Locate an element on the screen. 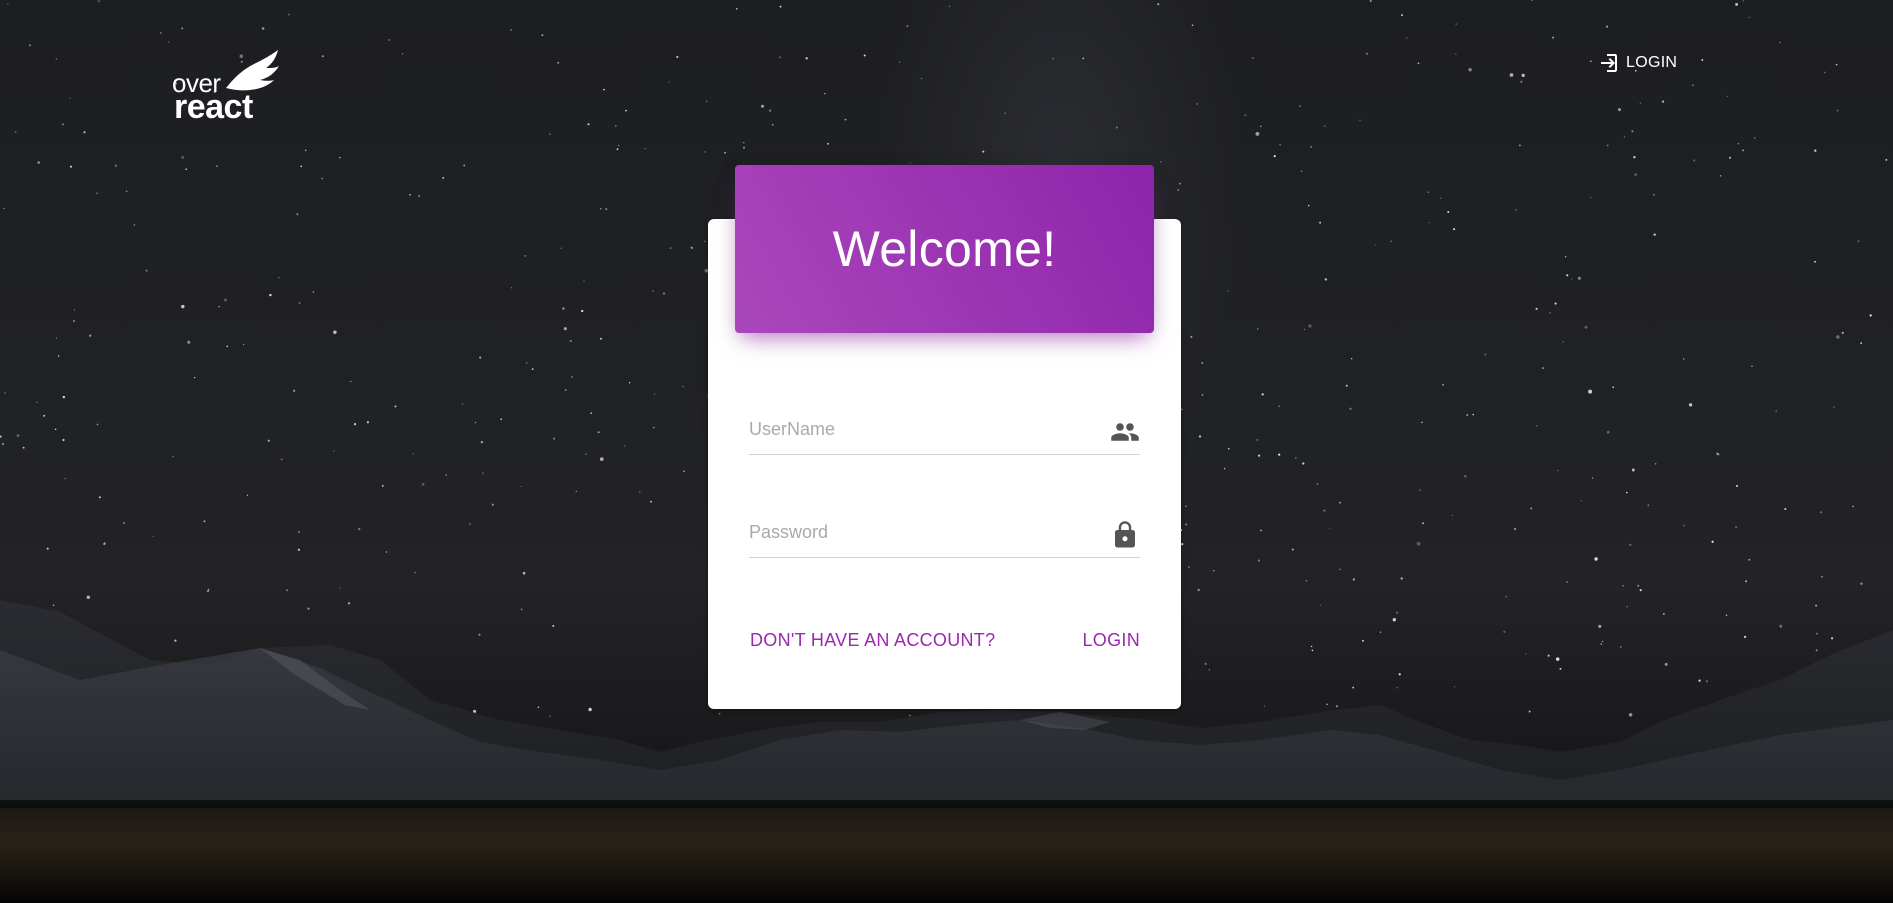 The image size is (1893, 903). nav-login-link: LOGIN is located at coordinates (1636, 63).